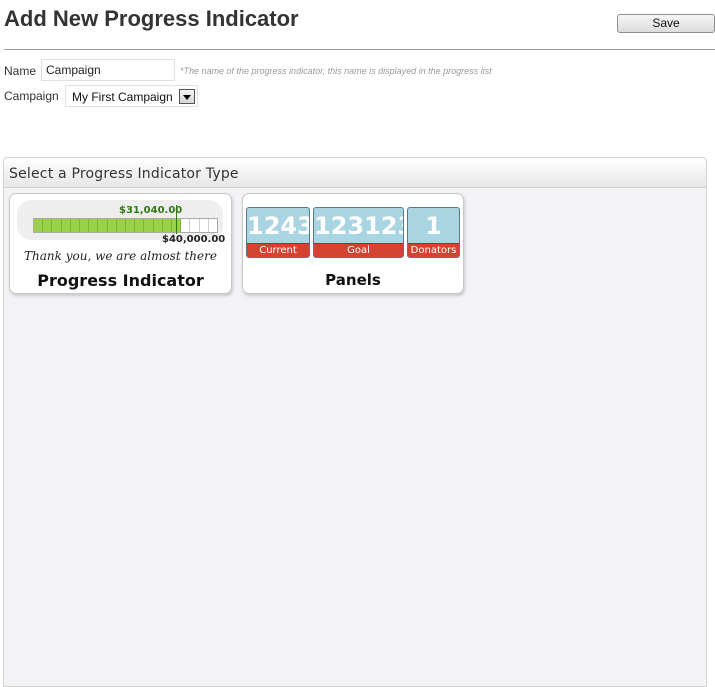 This screenshot has height=687, width=715. I want to click on campaign-select-value: My First Campaign, so click(122, 97).